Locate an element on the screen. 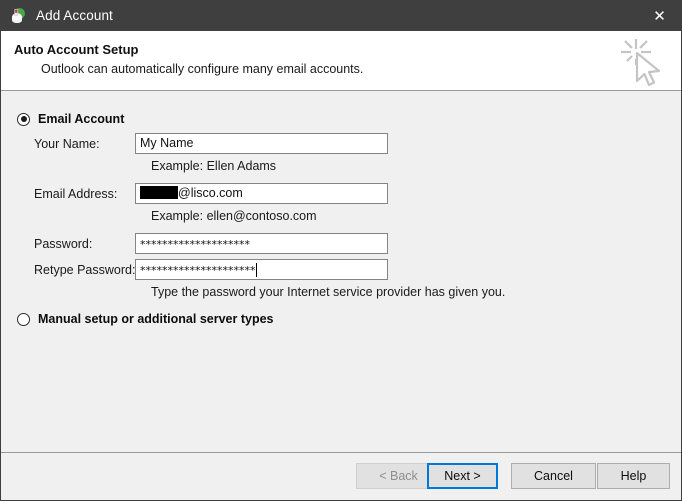 This screenshot has height=501, width=682. radio-manual-setup: Manual setup or additional server types is located at coordinates (145, 319).